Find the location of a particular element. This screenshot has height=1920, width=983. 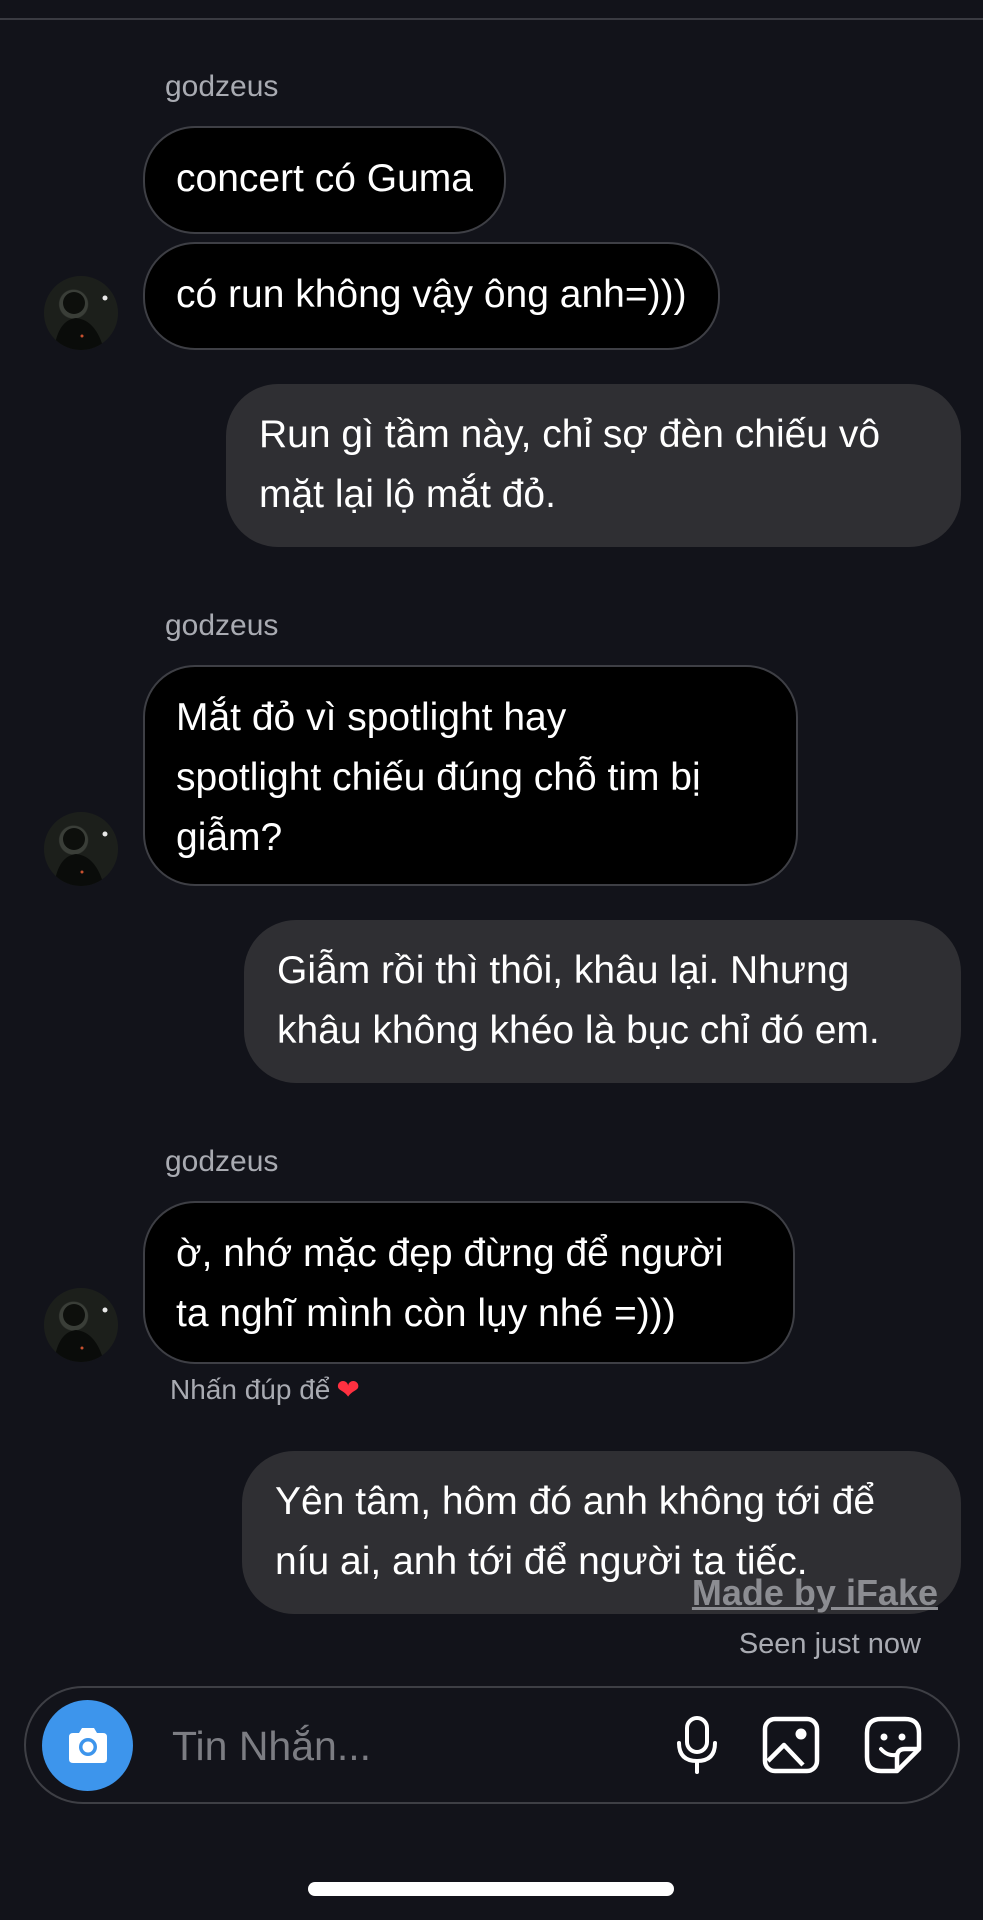

sticker-icon is located at coordinates (893, 1745).